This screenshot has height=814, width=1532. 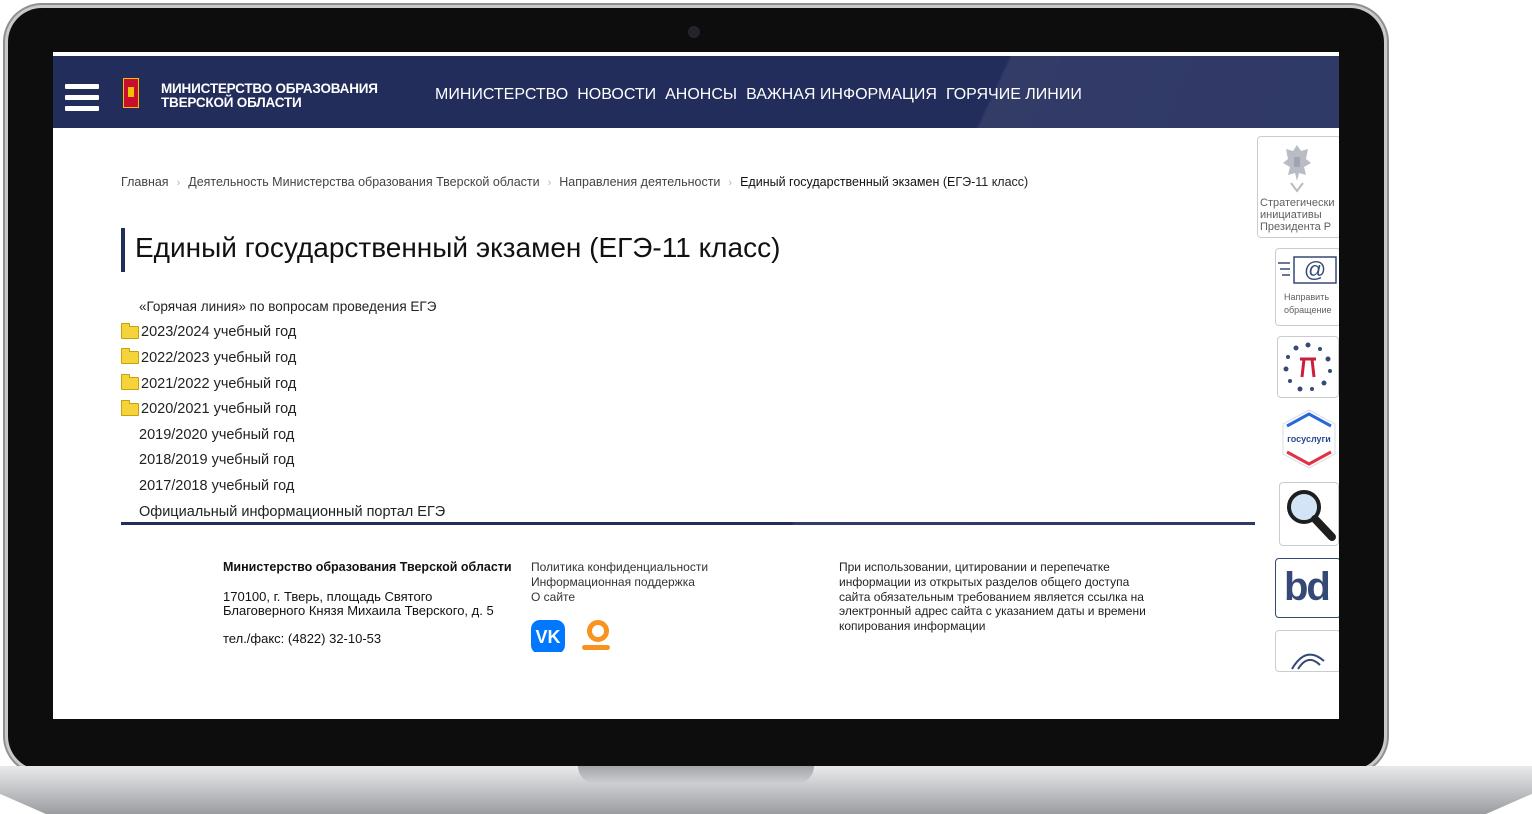 I want to click on gosuslugi-widget: госуслуги, so click(x=1309, y=439).